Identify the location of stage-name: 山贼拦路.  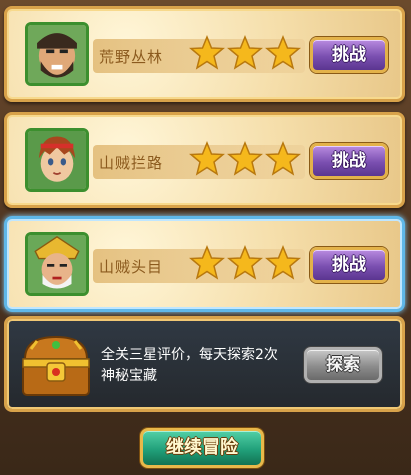
(131, 163).